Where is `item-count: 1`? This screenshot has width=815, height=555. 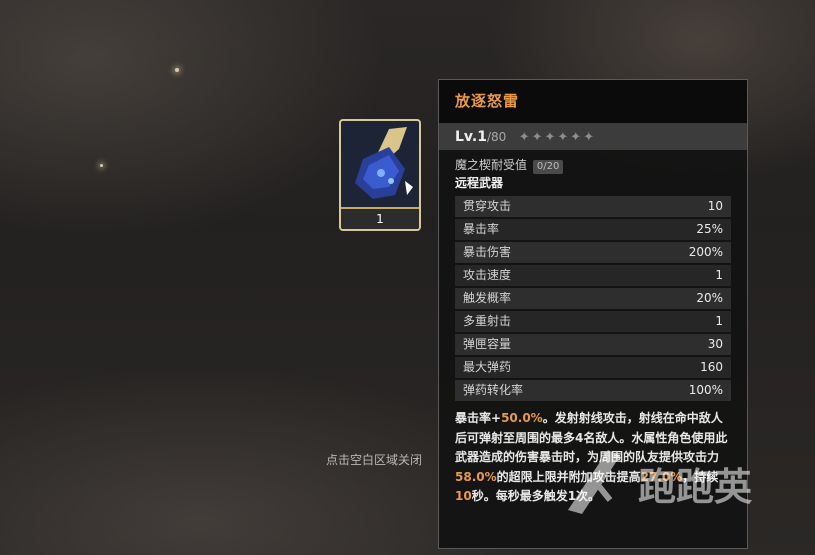
item-count: 1 is located at coordinates (380, 219).